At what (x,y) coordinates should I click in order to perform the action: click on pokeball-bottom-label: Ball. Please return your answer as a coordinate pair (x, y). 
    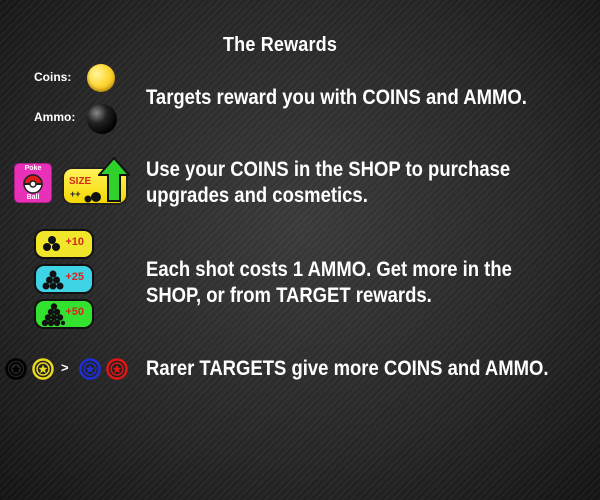
    Looking at the image, I should click on (33, 197).